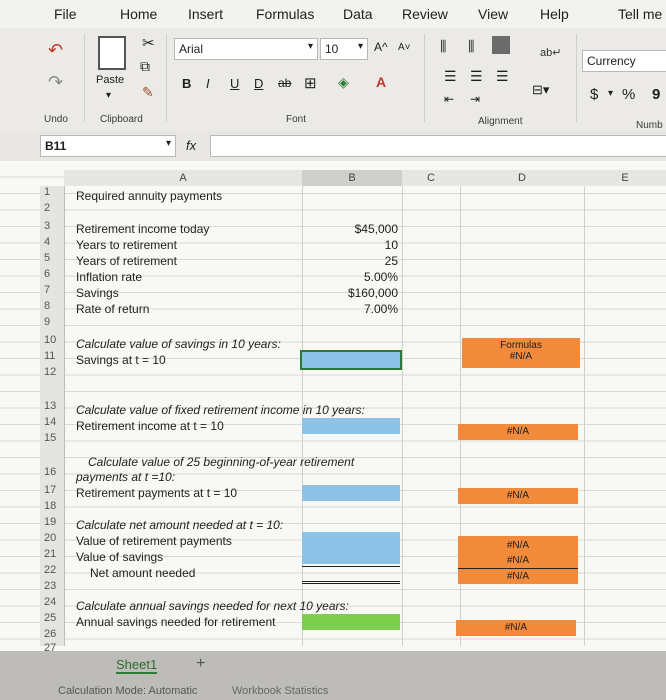 The image size is (666, 700). Describe the element at coordinates (183, 178) in the screenshot. I see `column-header-a: A` at that location.